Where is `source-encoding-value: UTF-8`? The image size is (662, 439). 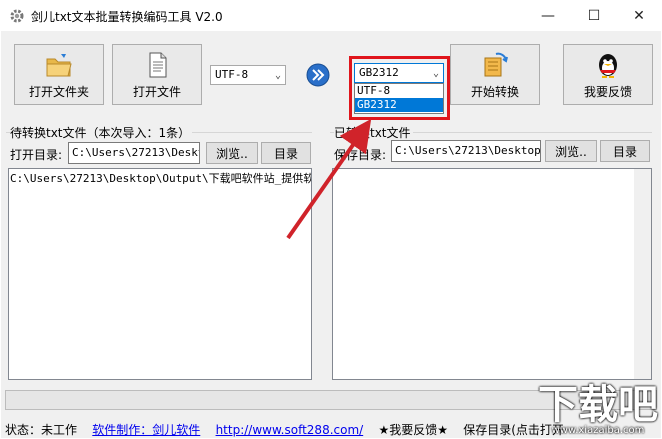
source-encoding-value: UTF-8 is located at coordinates (232, 74).